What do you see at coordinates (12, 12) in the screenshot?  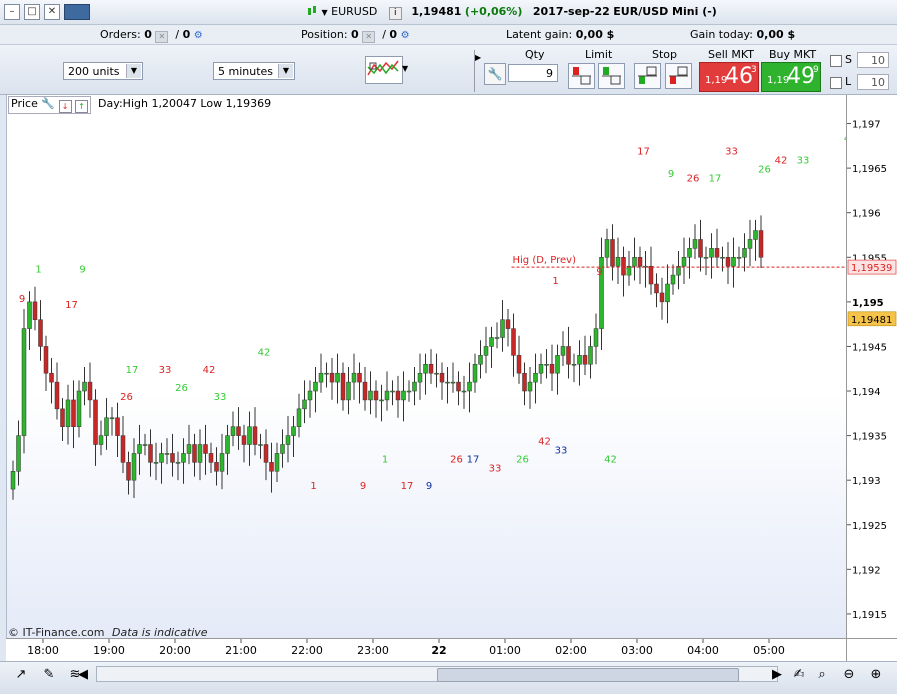 I see `minimize-icon: –` at bounding box center [12, 12].